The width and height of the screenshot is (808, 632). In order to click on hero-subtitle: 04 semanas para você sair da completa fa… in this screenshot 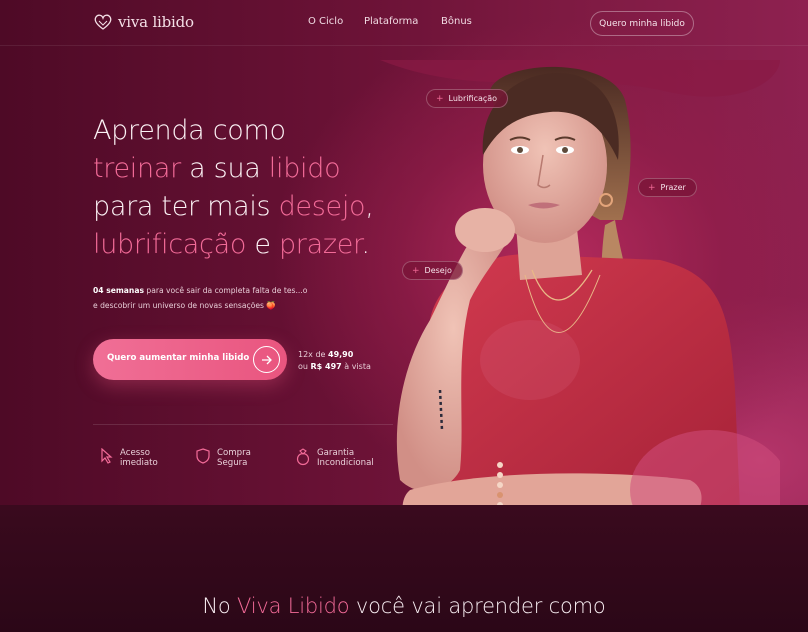, I will do `click(223, 298)`.